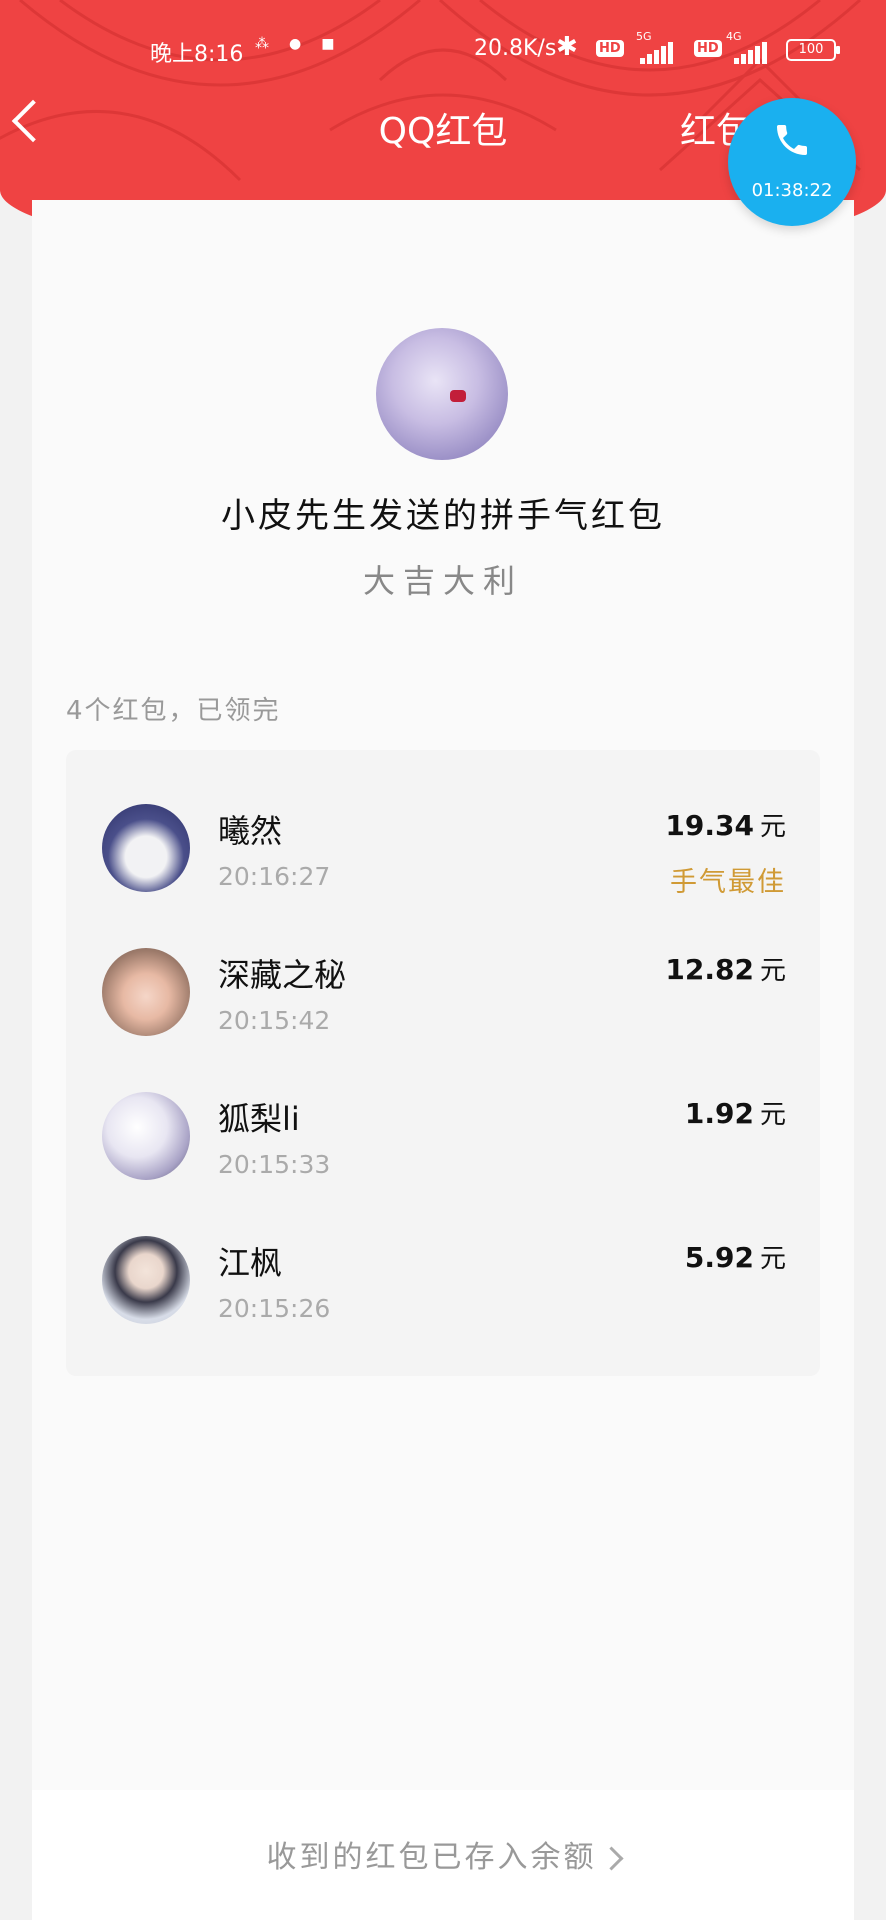  I want to click on list-item: 深藏之秘 20:15:42 12.82 元, so click(443, 965).